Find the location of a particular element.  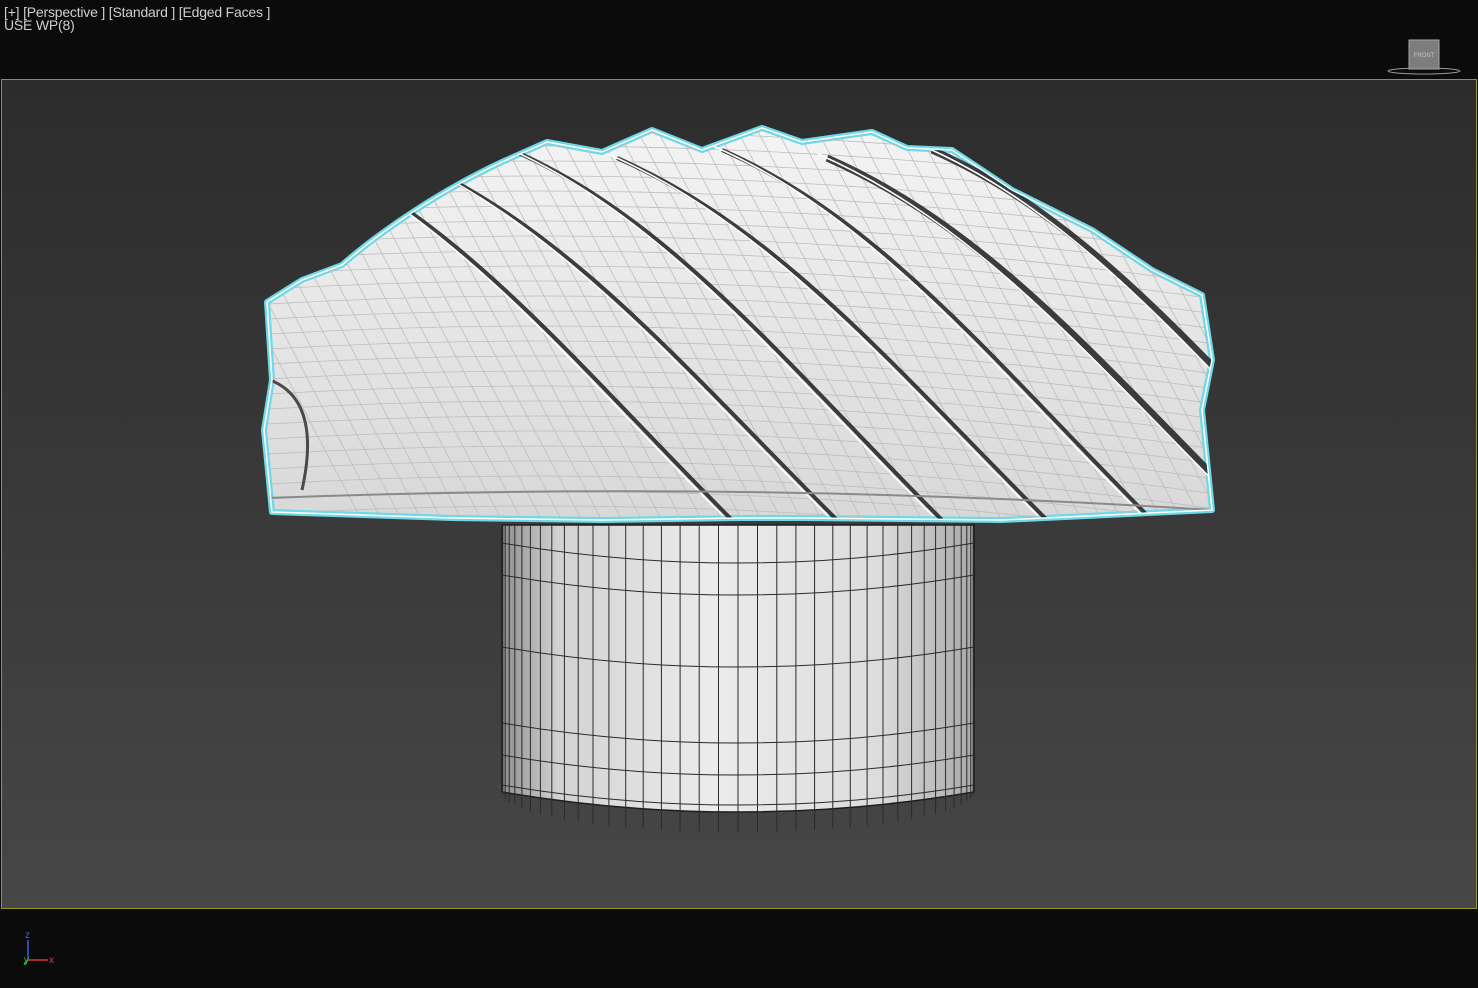

viewport-shading-menu: [Standard ] is located at coordinates (142, 12).